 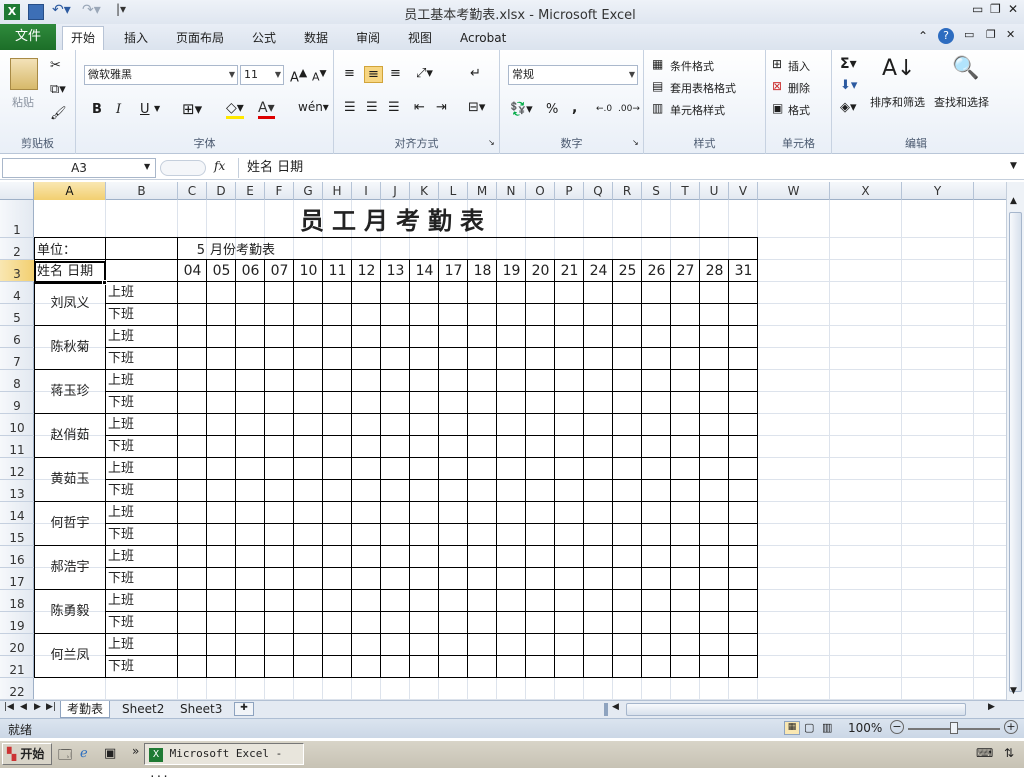 What do you see at coordinates (192, 271) in the screenshot?
I see `date-header: 04` at bounding box center [192, 271].